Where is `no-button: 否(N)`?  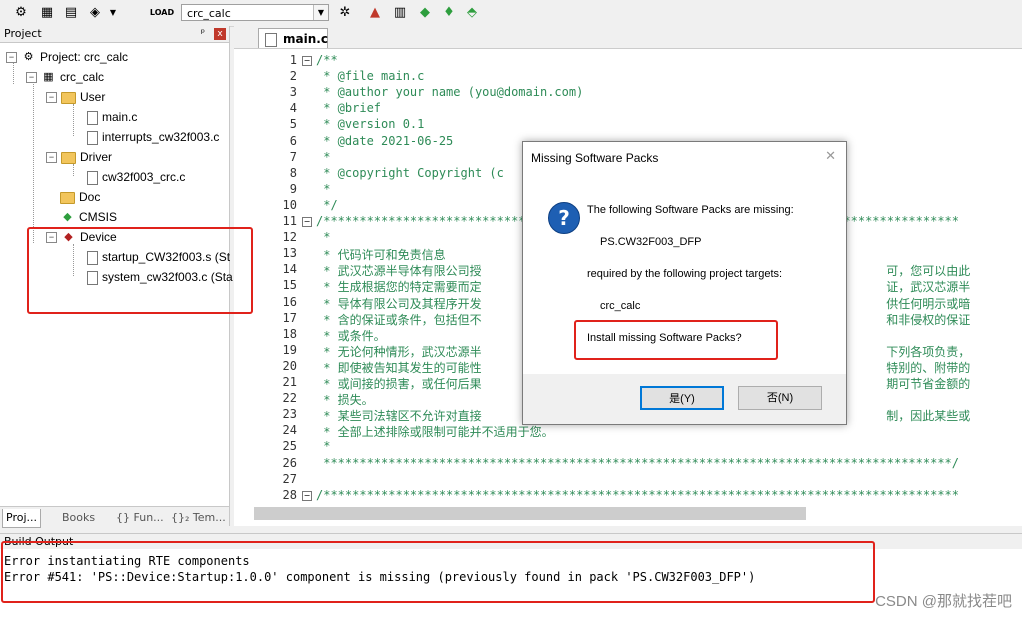 no-button: 否(N) is located at coordinates (780, 398).